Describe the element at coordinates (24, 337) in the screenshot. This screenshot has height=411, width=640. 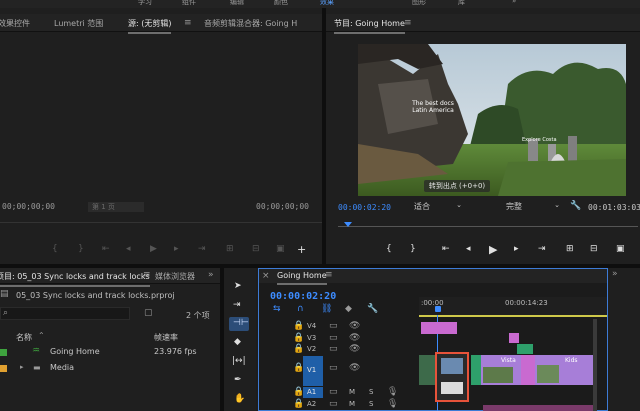
I see `col-name-header: 名称` at that location.